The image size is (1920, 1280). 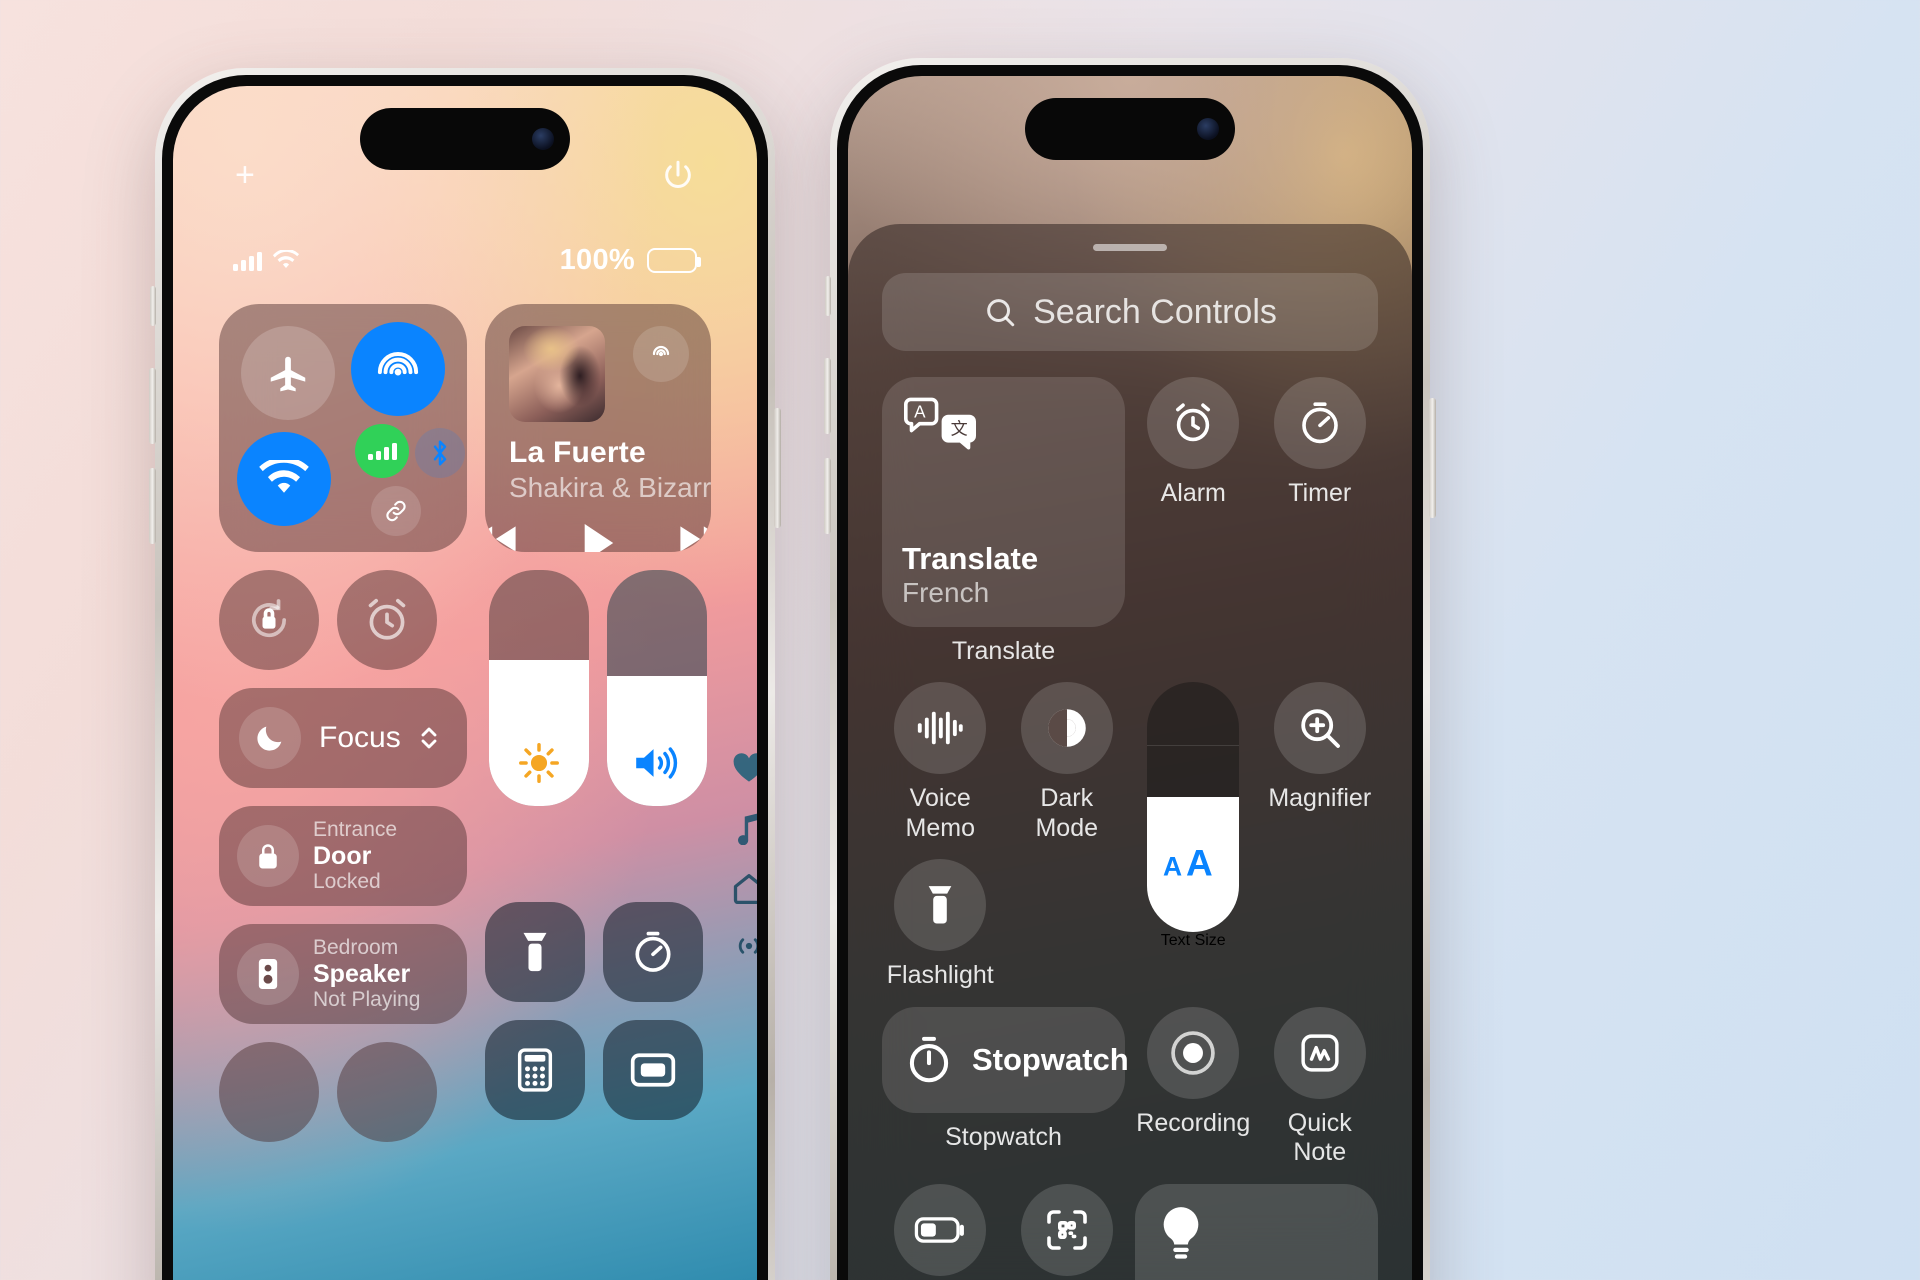 What do you see at coordinates (1320, 762) in the screenshot?
I see `control-magnifier: Magnifier` at bounding box center [1320, 762].